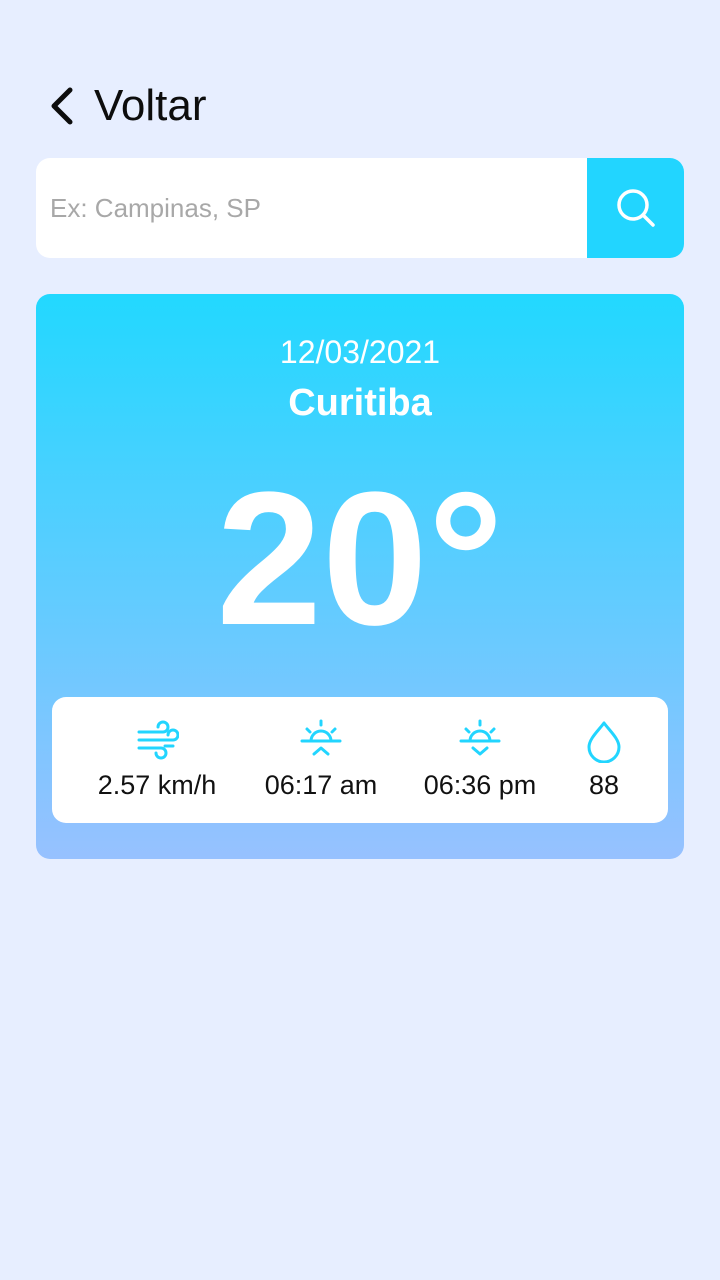 The height and width of the screenshot is (1280, 720). I want to click on back-button: Voltar, so click(126, 106).